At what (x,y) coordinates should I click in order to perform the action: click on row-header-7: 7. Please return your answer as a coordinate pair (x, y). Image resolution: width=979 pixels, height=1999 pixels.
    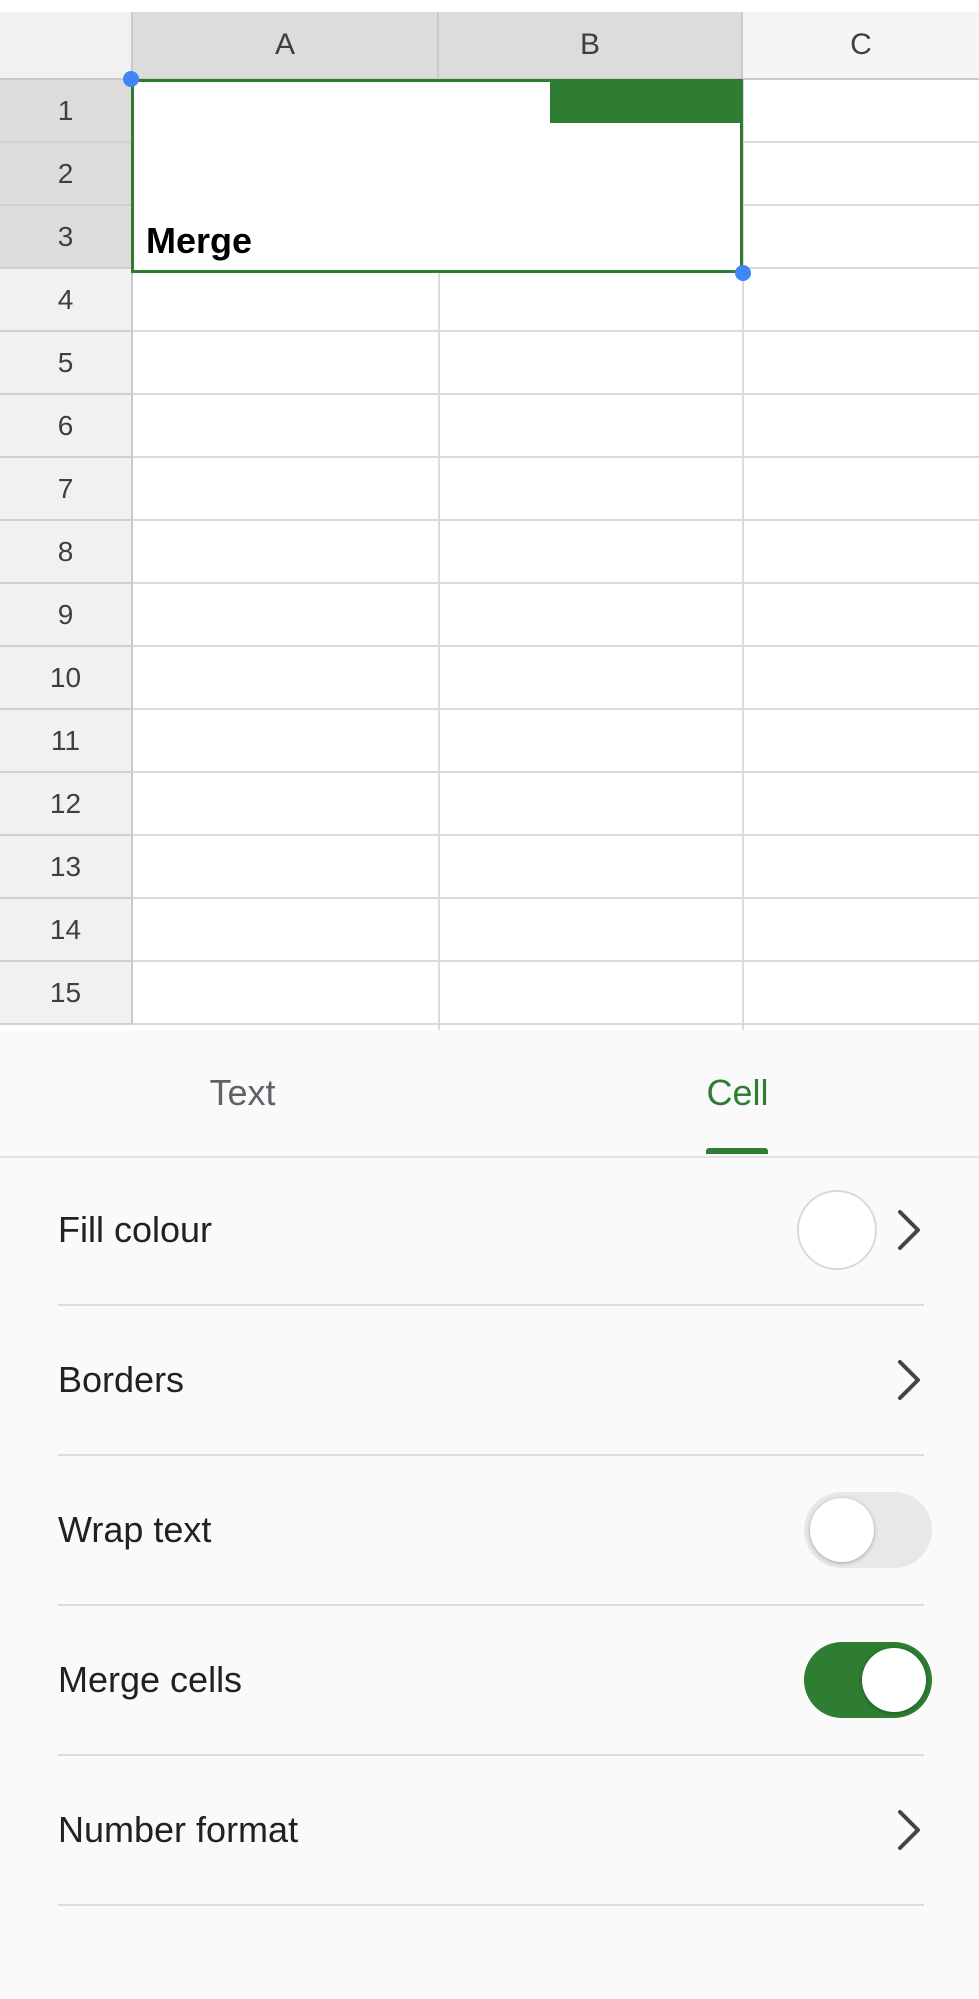
    Looking at the image, I should click on (66, 489).